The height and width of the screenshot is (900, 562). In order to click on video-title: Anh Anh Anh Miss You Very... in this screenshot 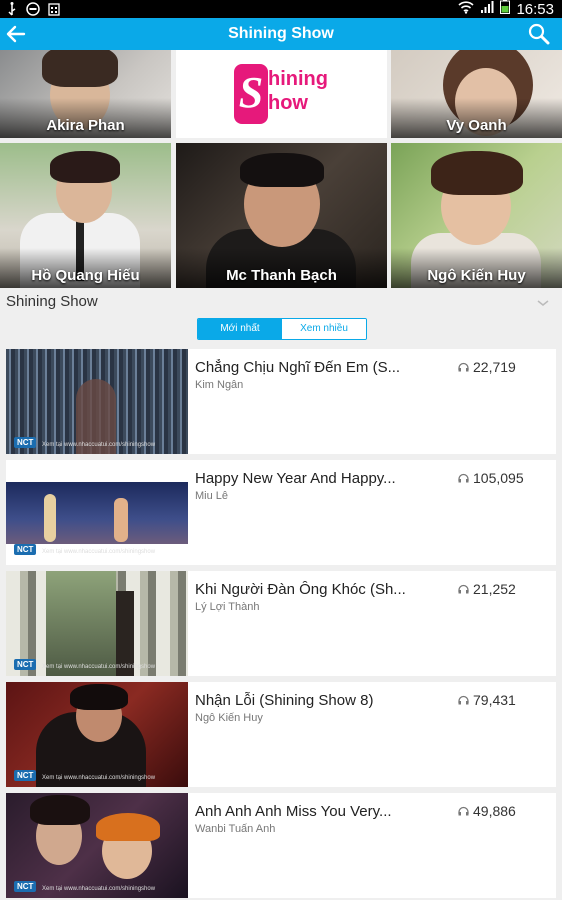, I will do `click(293, 811)`.